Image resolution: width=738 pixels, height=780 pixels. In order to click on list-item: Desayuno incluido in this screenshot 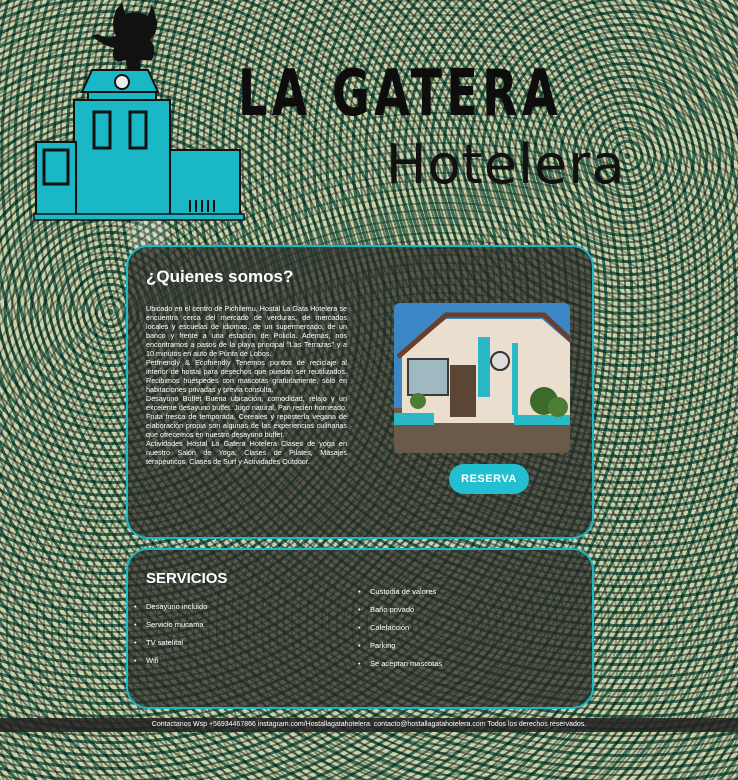, I will do `click(170, 611)`.